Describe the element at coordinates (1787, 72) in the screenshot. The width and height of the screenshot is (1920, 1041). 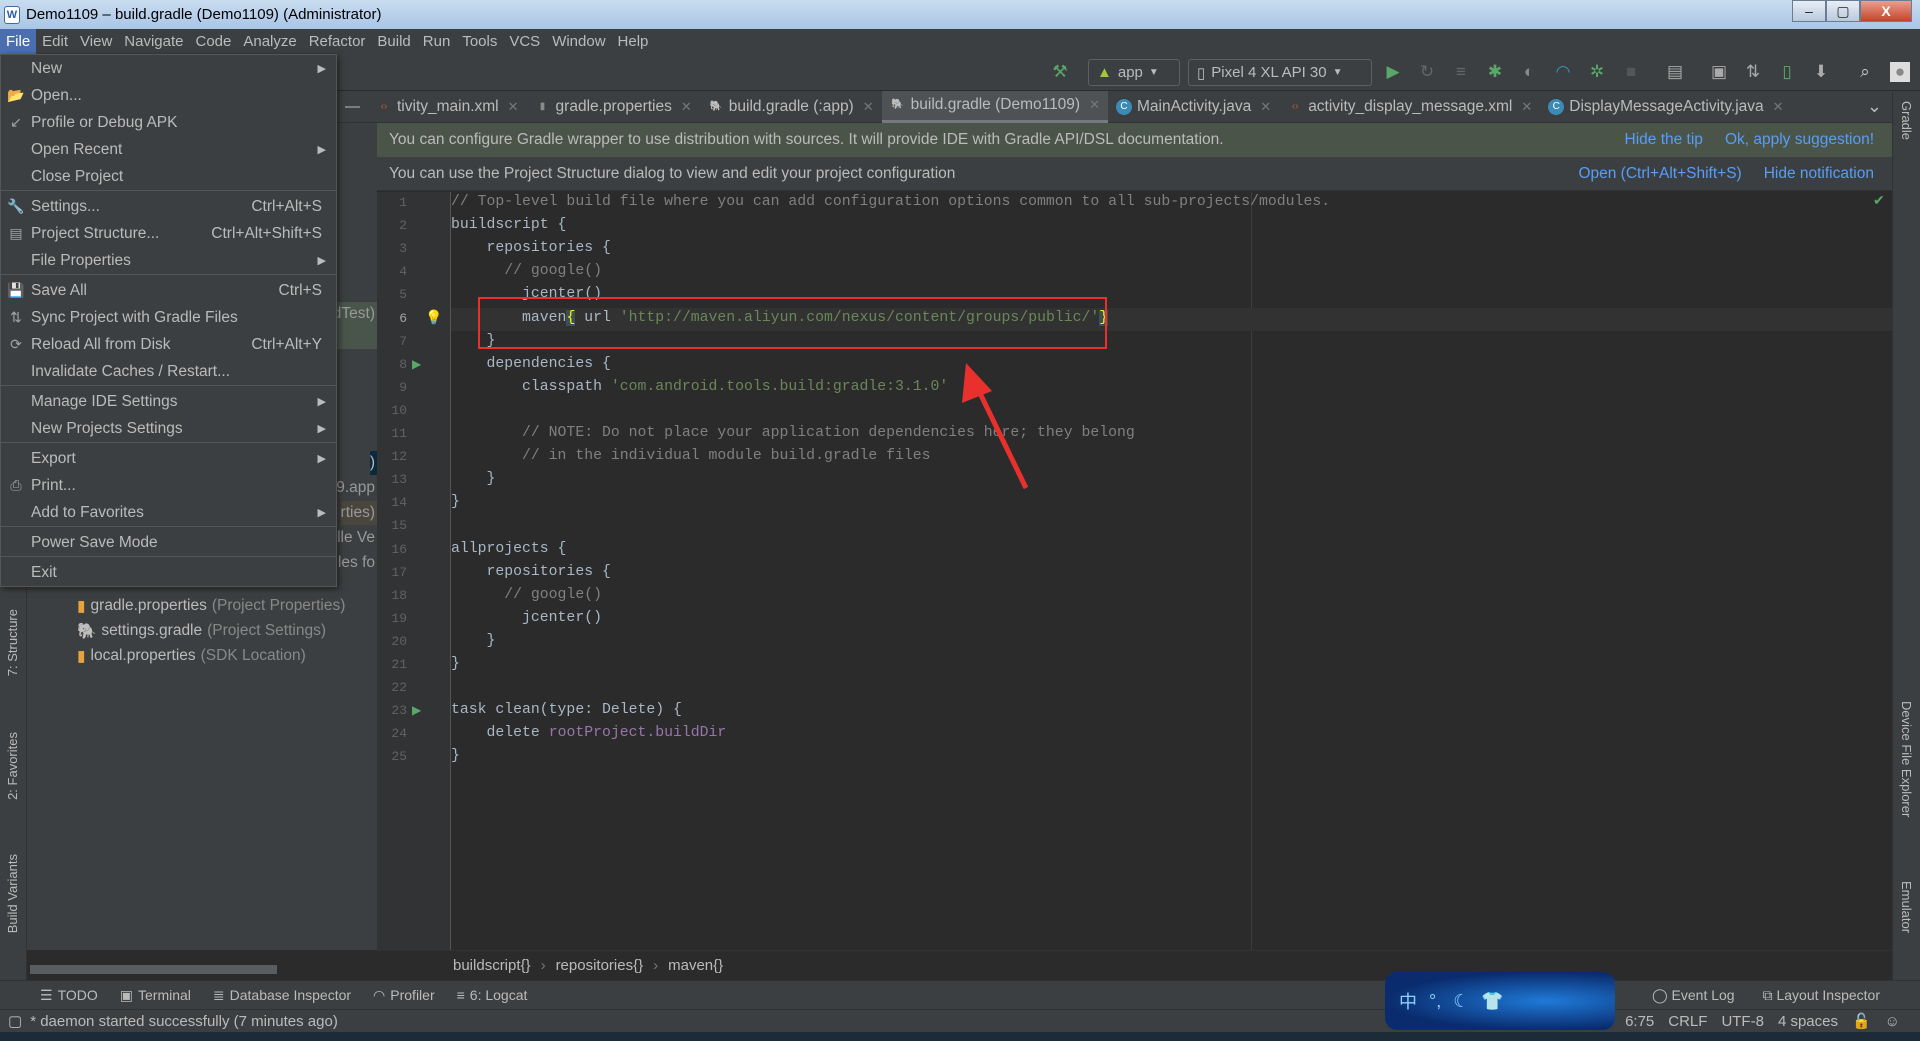
I see `device-manager-icon: ▯` at that location.